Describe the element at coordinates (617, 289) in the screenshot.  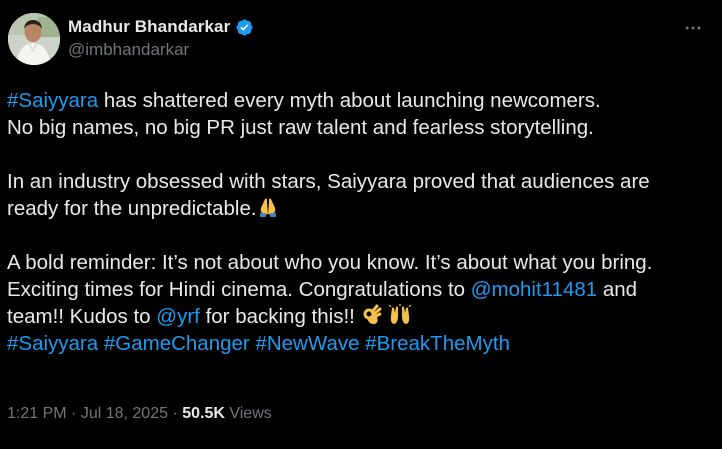
I see `text-segment: and` at that location.